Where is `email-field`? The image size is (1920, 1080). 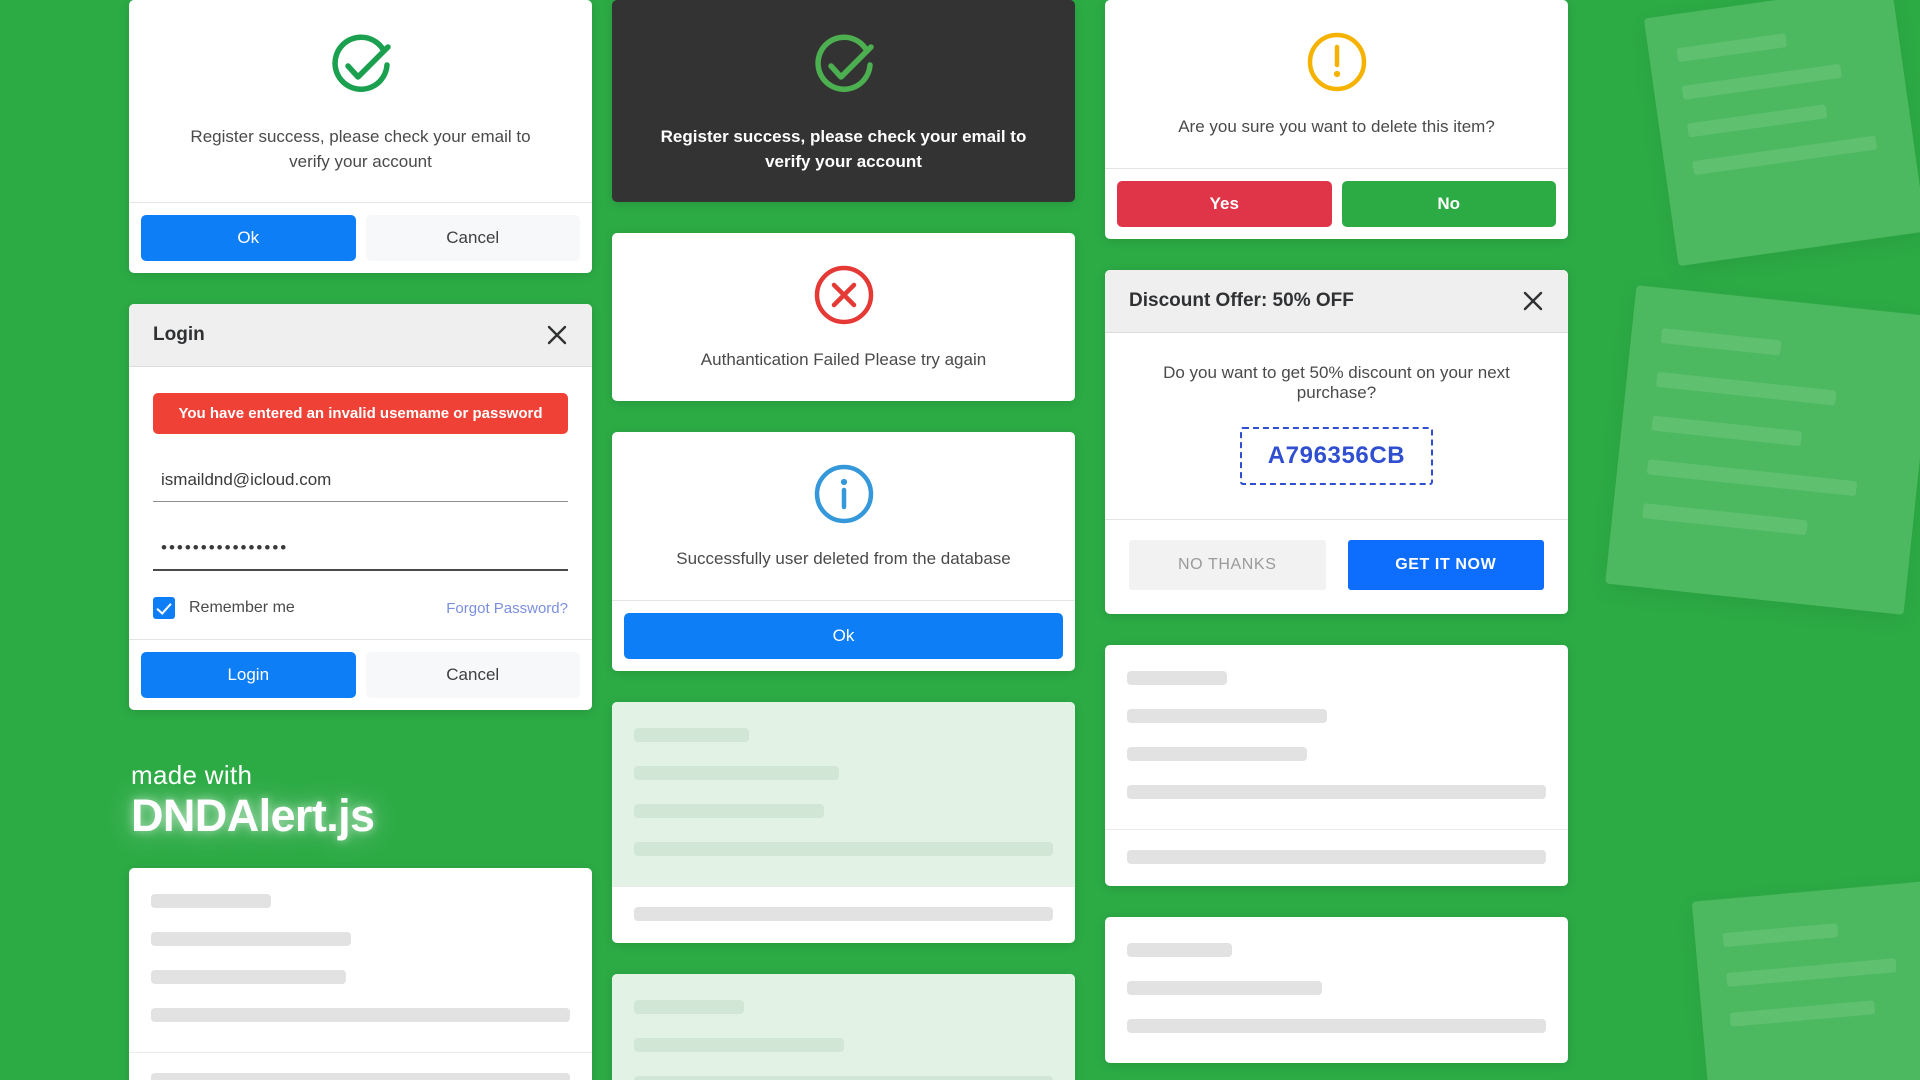 email-field is located at coordinates (360, 479).